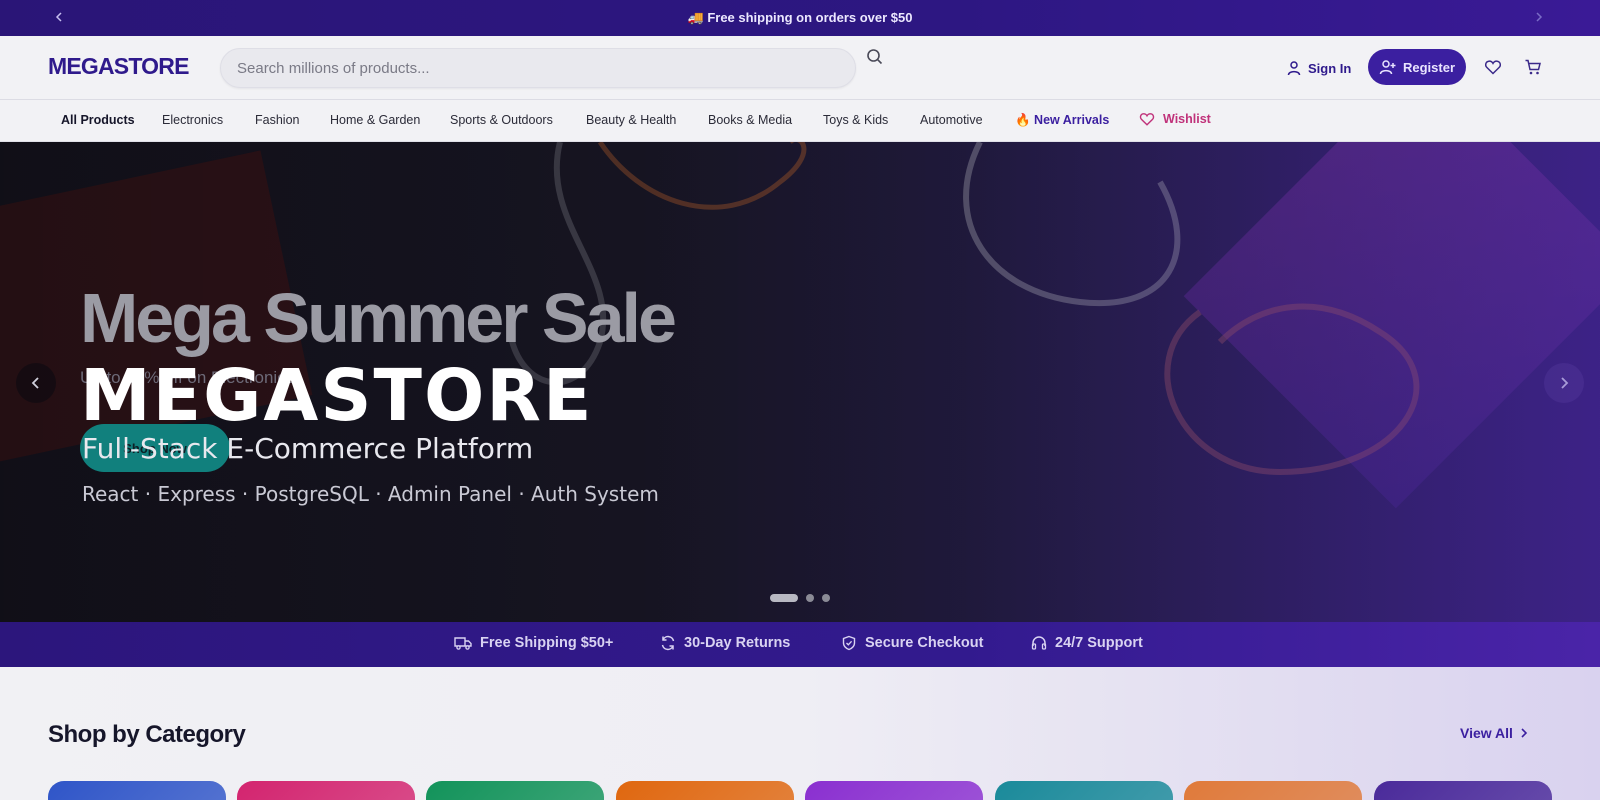 The width and height of the screenshot is (1600, 800). Describe the element at coordinates (1099, 643) in the screenshot. I see `feature-label: 24/7 Support` at that location.